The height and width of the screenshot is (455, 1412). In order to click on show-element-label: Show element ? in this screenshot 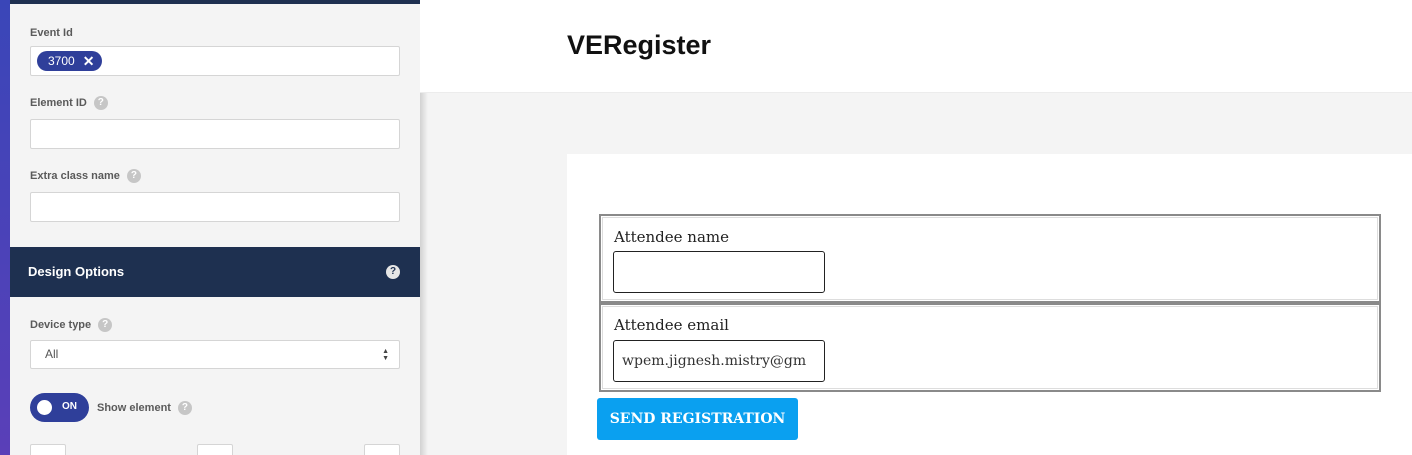, I will do `click(144, 408)`.